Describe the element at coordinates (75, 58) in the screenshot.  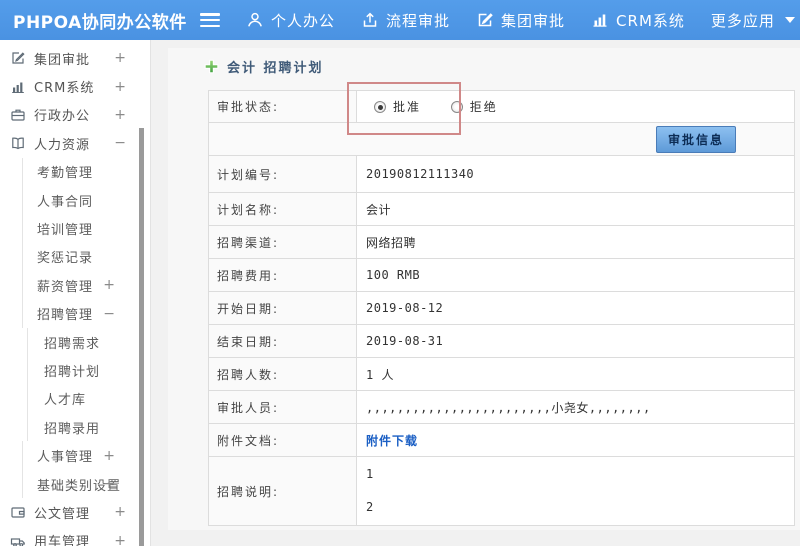
I see `sidebar-item-group-approval: 集团审批 +` at that location.